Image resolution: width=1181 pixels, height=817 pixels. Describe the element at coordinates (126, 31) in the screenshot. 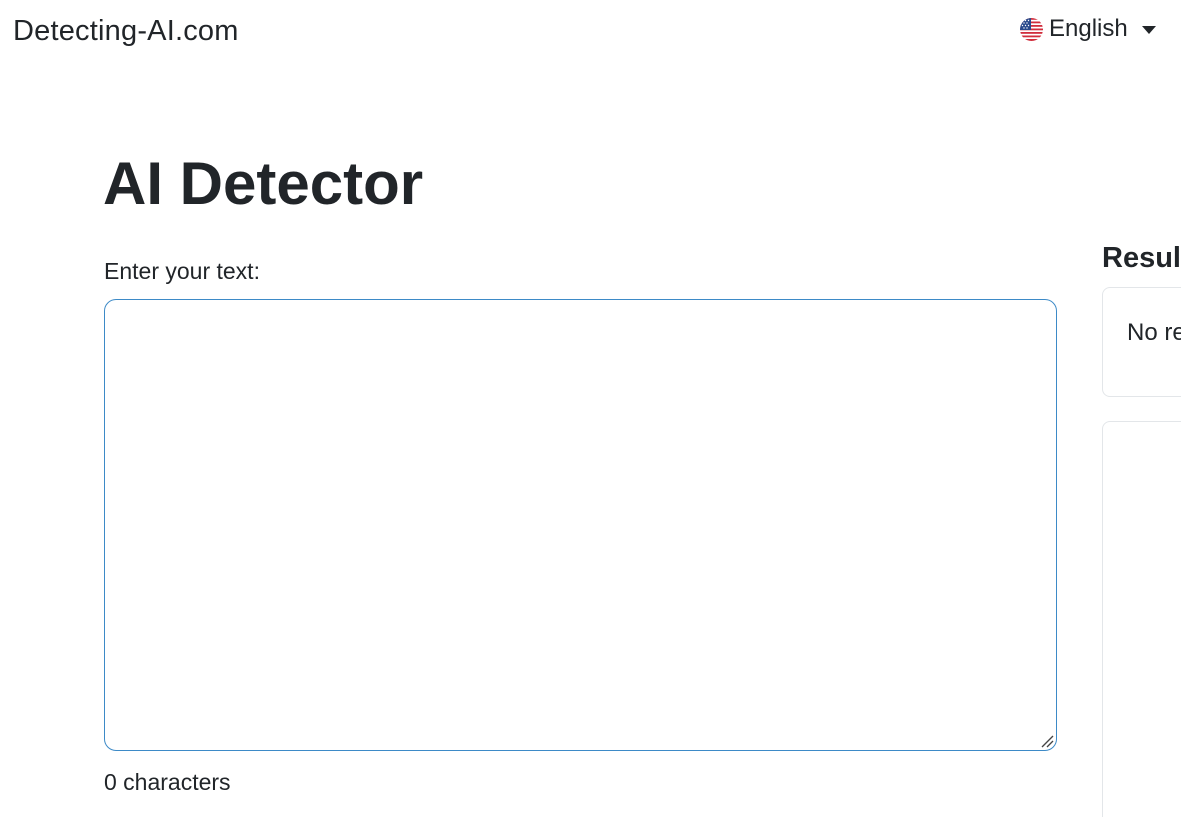

I see `brand-logo-link: Detecting-AI.com` at that location.